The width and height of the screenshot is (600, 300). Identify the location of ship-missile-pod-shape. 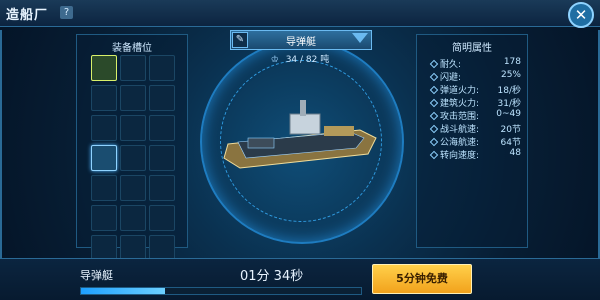
(261, 143).